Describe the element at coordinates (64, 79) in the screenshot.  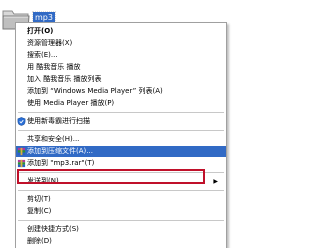
I see `menu-item-label: 加入 酷我音乐 播放列表` at that location.